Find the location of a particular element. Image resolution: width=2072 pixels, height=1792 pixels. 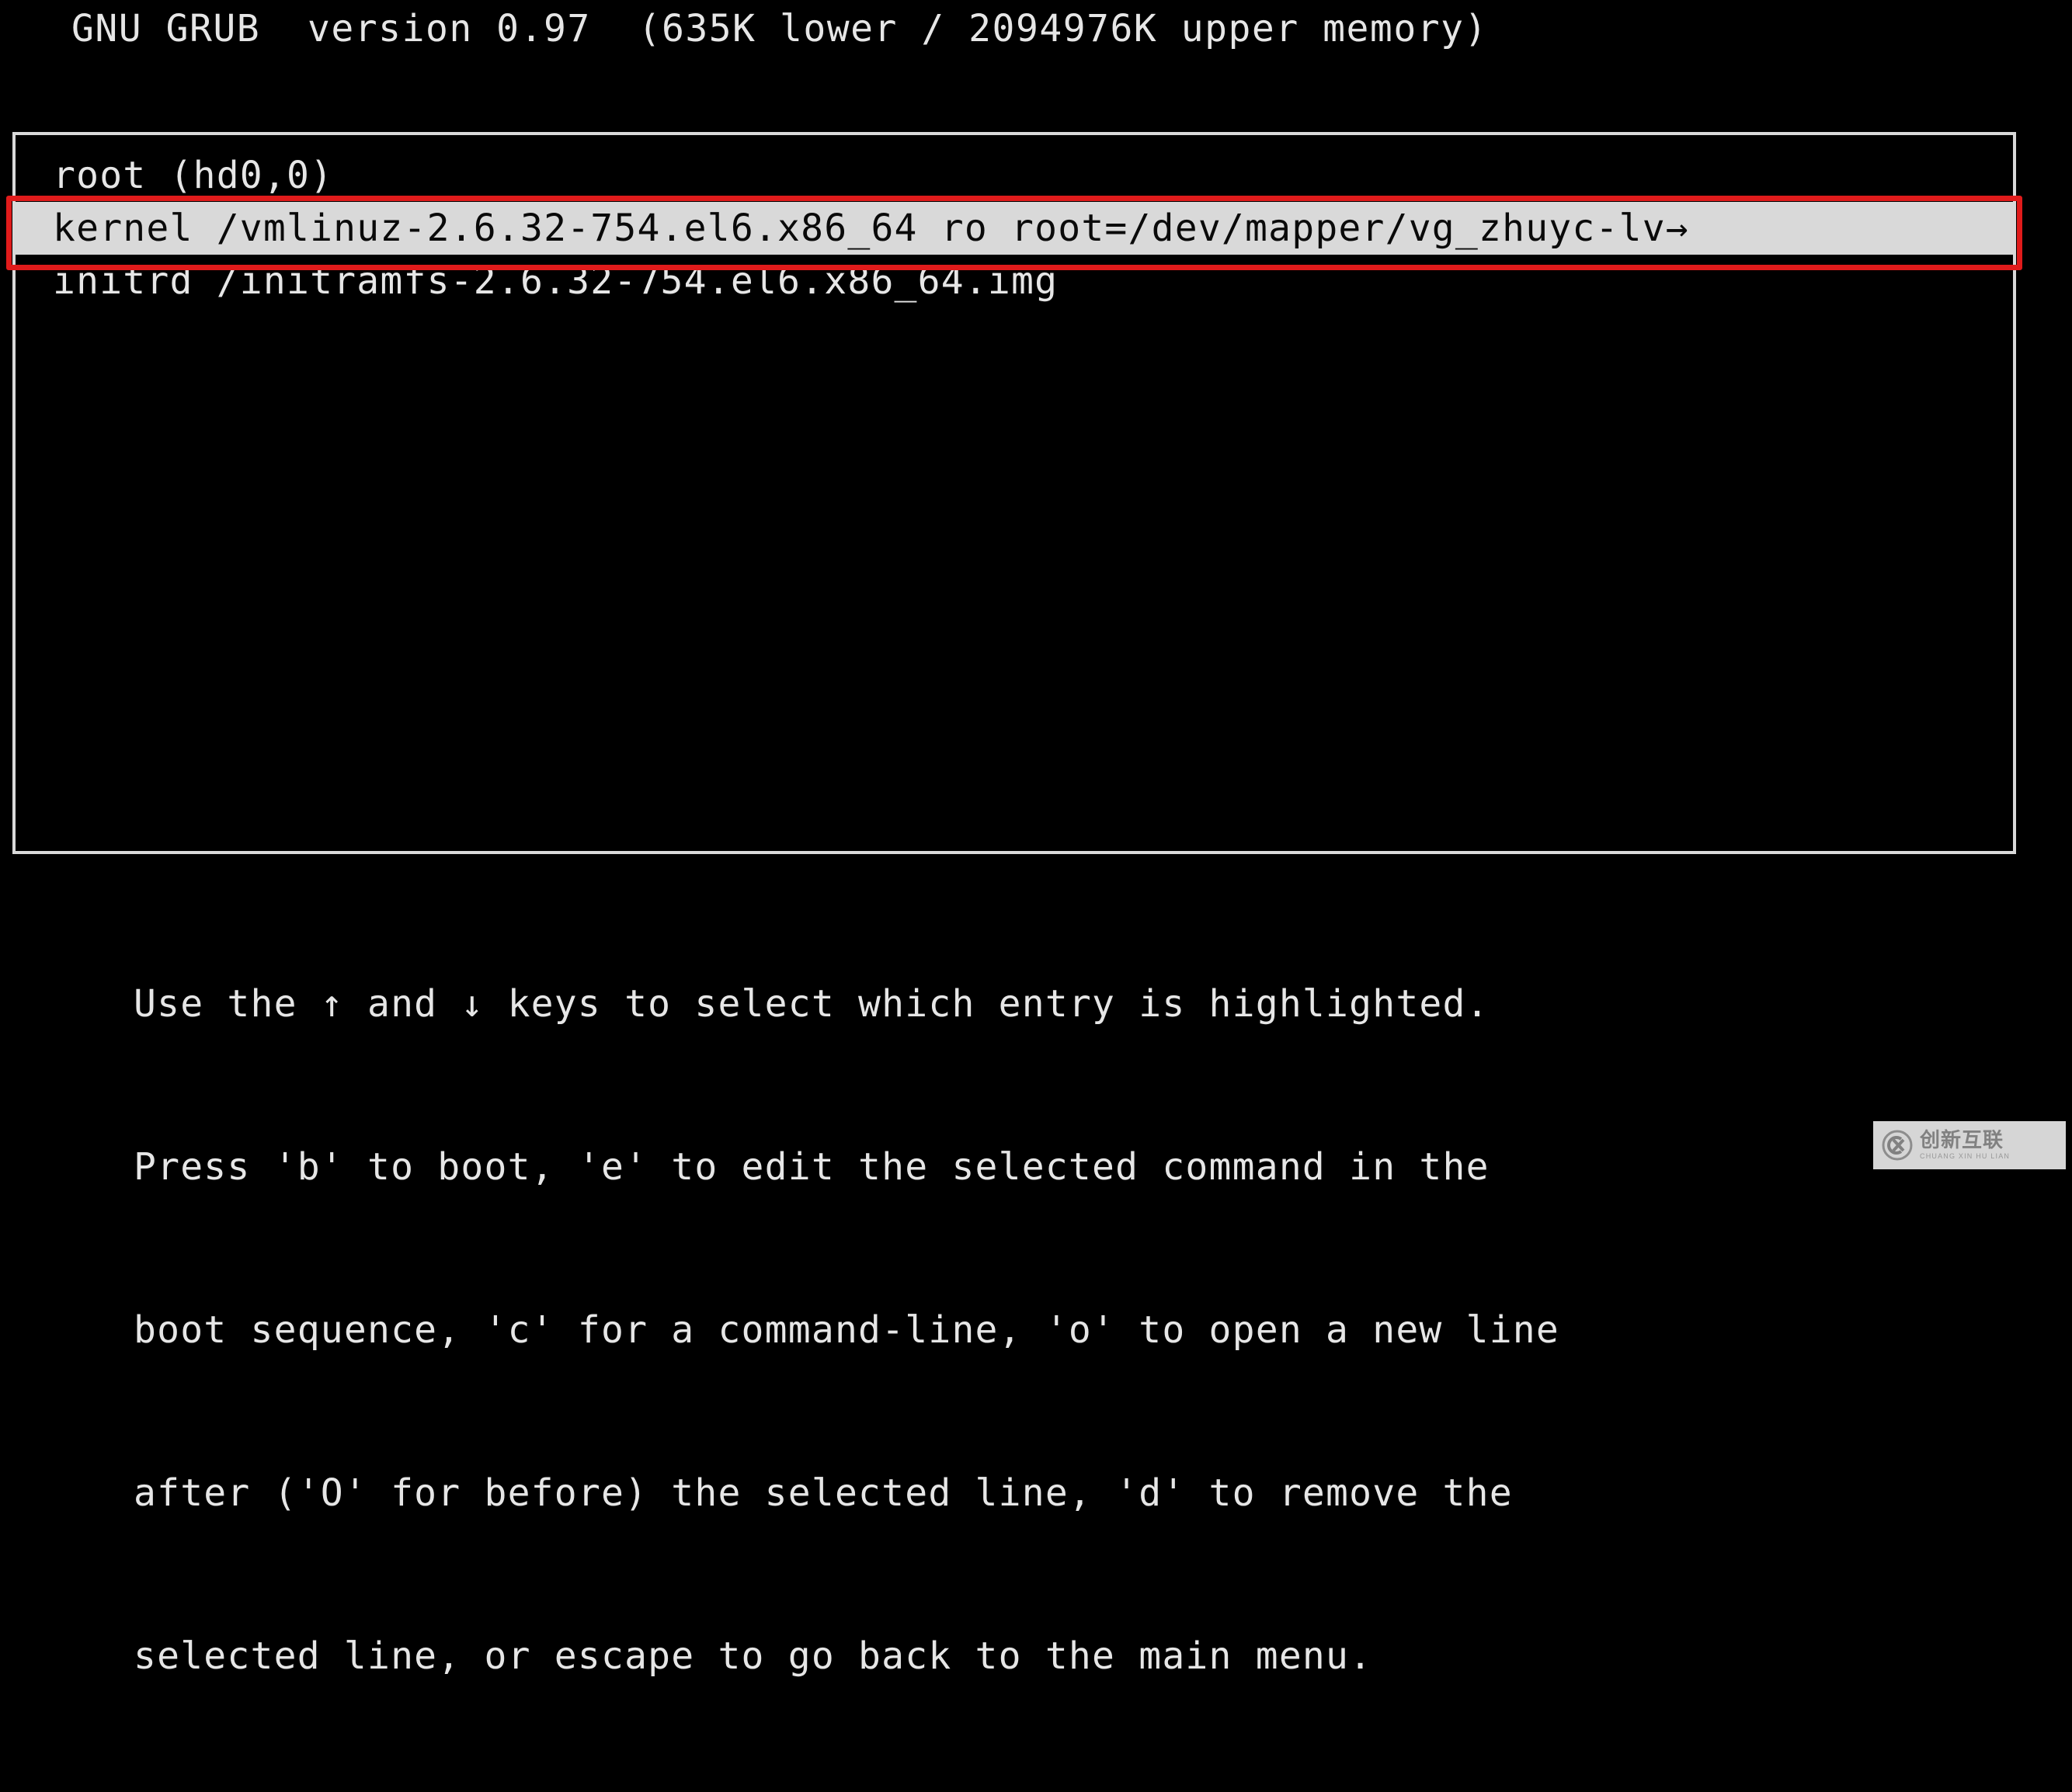

watermark-name-pinyin: CHUANG XIN HU LIAN is located at coordinates (1965, 1156).